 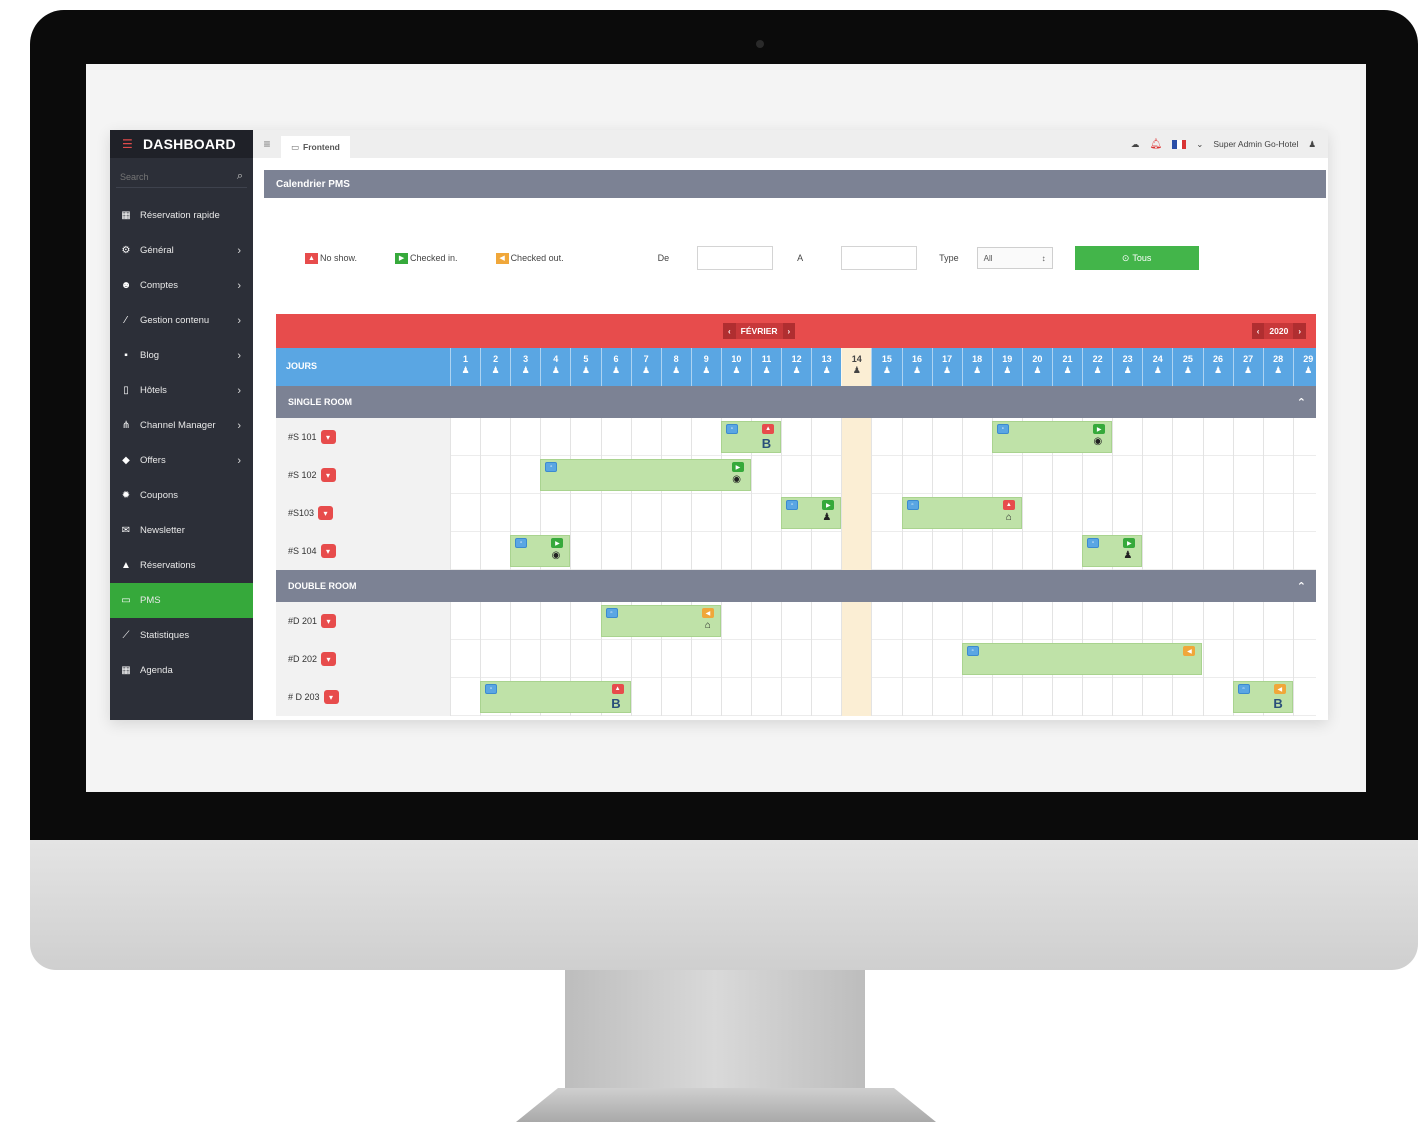 What do you see at coordinates (585, 367) in the screenshot?
I see `day-header: 5 ♟` at bounding box center [585, 367].